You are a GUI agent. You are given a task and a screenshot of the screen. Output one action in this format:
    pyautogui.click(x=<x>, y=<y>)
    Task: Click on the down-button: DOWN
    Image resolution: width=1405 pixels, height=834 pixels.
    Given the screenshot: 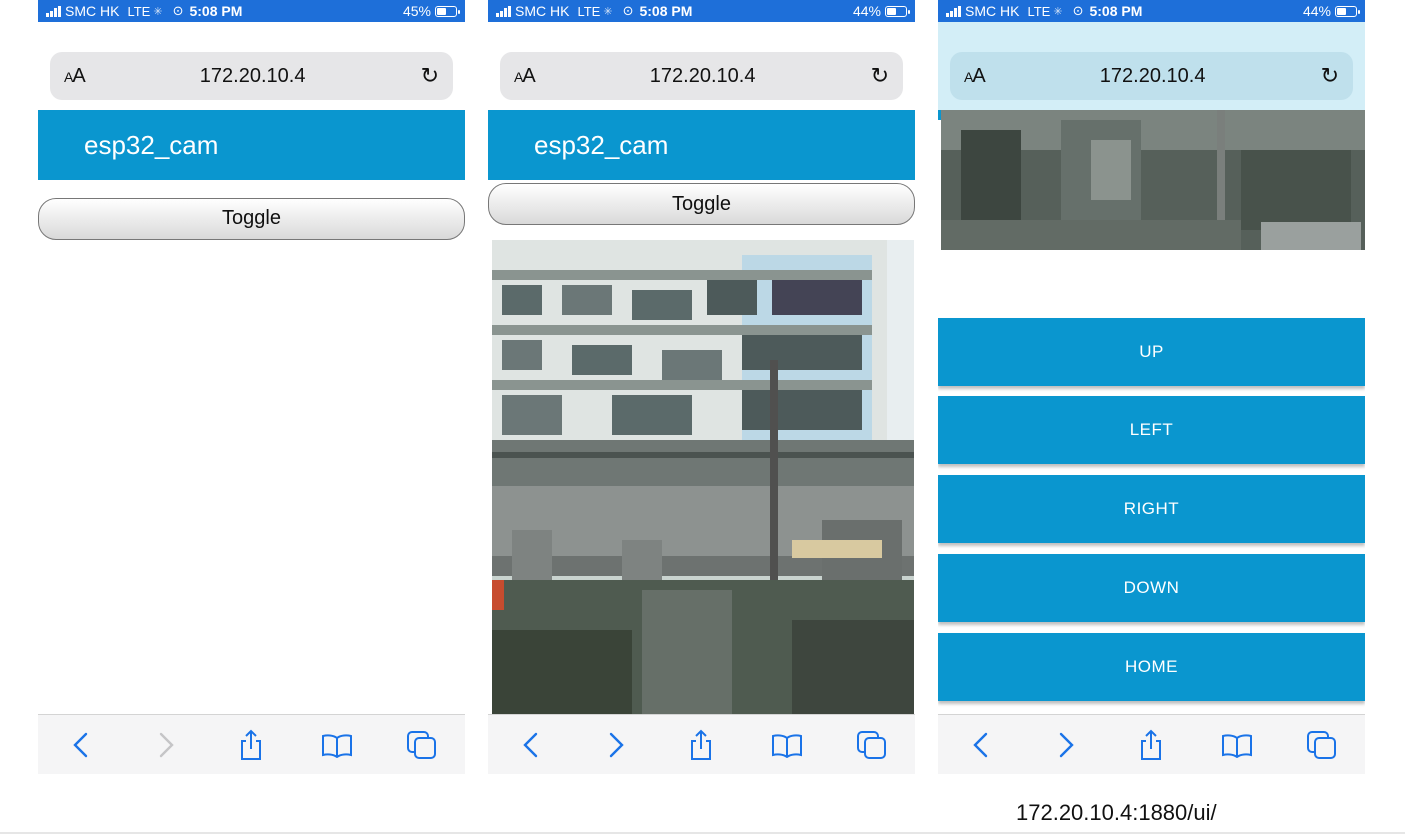 What is the action you would take?
    pyautogui.click(x=1151, y=588)
    